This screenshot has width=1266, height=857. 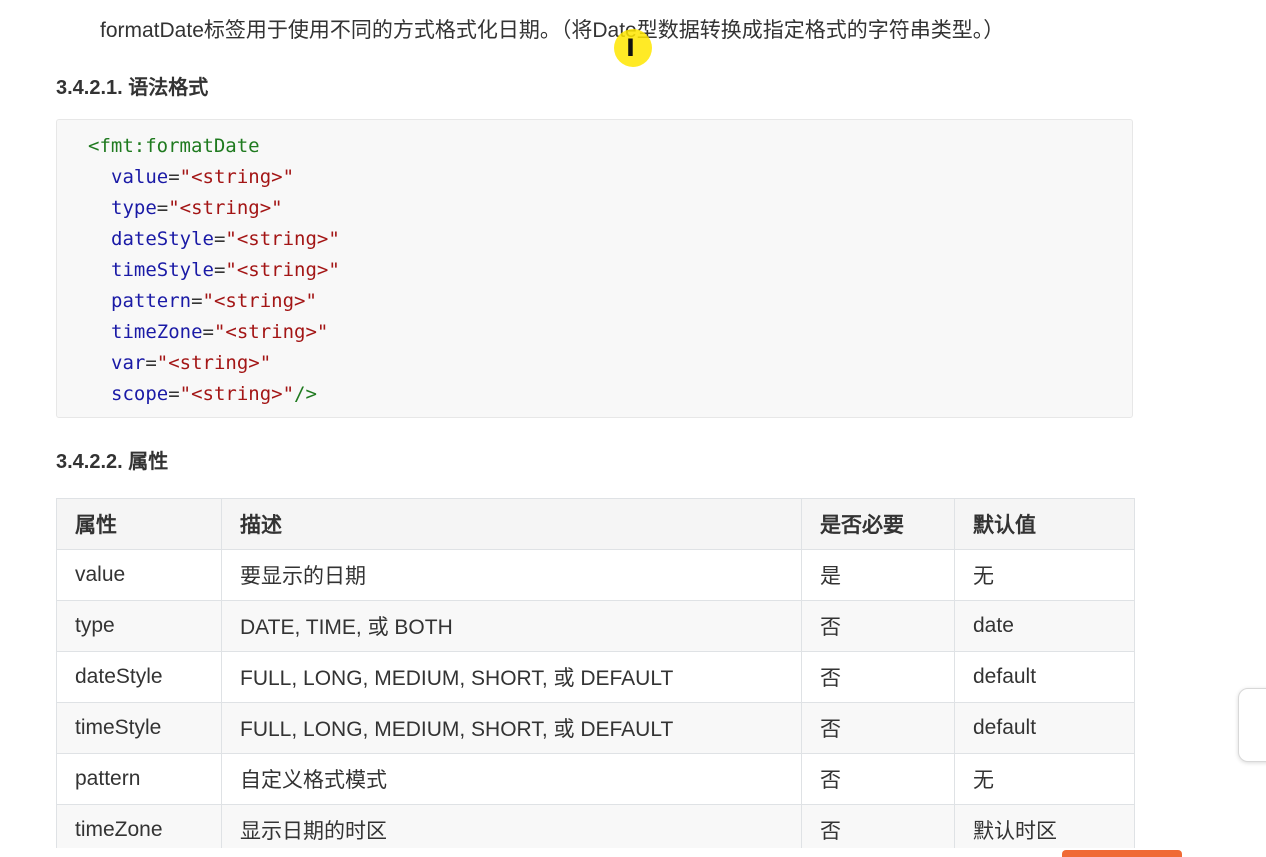 I want to click on code-line-attr: dateStyle="<string>", so click(x=214, y=239).